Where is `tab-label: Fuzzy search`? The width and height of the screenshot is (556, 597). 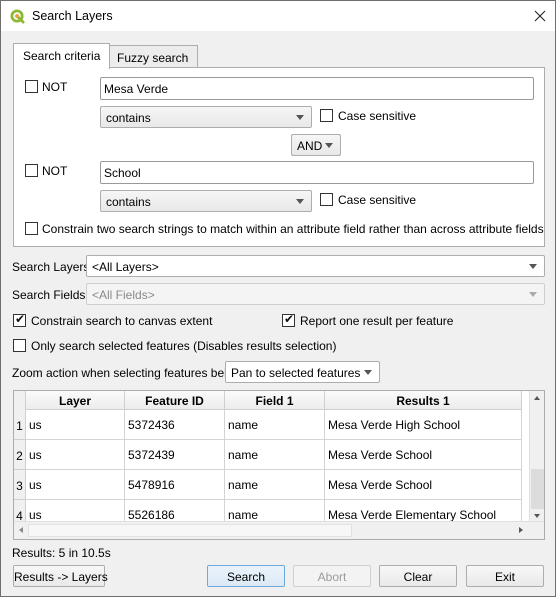
tab-label: Fuzzy search is located at coordinates (153, 58).